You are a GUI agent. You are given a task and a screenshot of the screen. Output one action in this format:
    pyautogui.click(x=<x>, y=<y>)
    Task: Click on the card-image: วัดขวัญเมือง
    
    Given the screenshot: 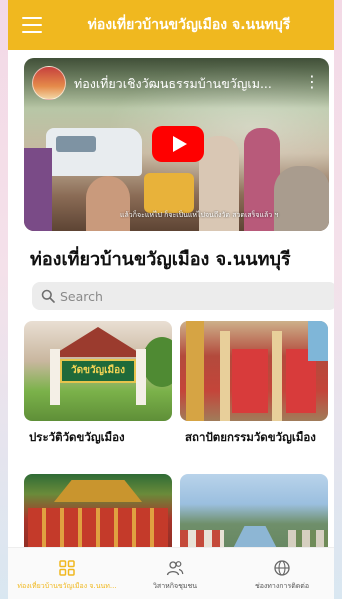 What is the action you would take?
    pyautogui.click(x=98, y=371)
    